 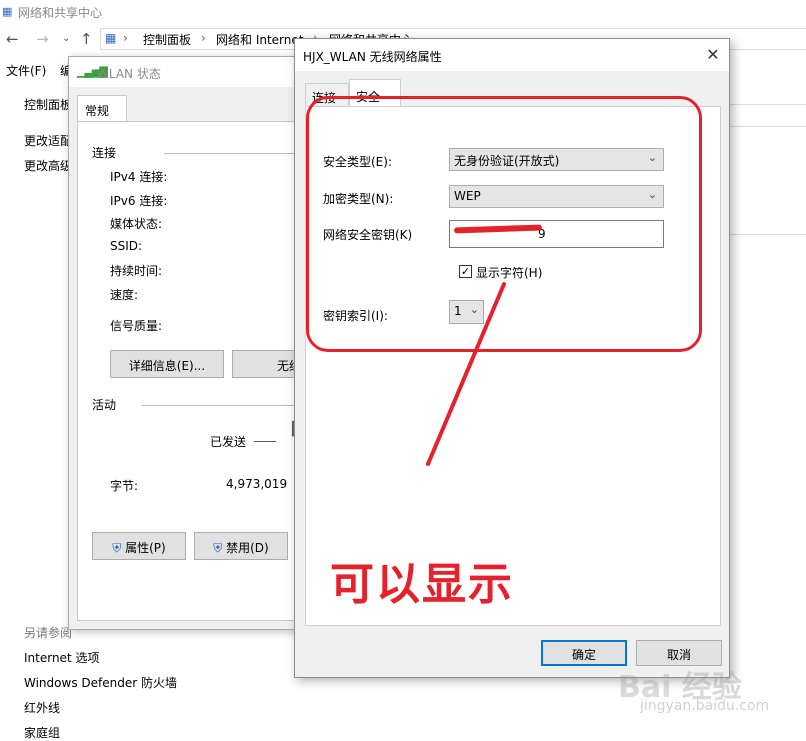 I want to click on recent-chevron-icon: ⌄, so click(x=66, y=38).